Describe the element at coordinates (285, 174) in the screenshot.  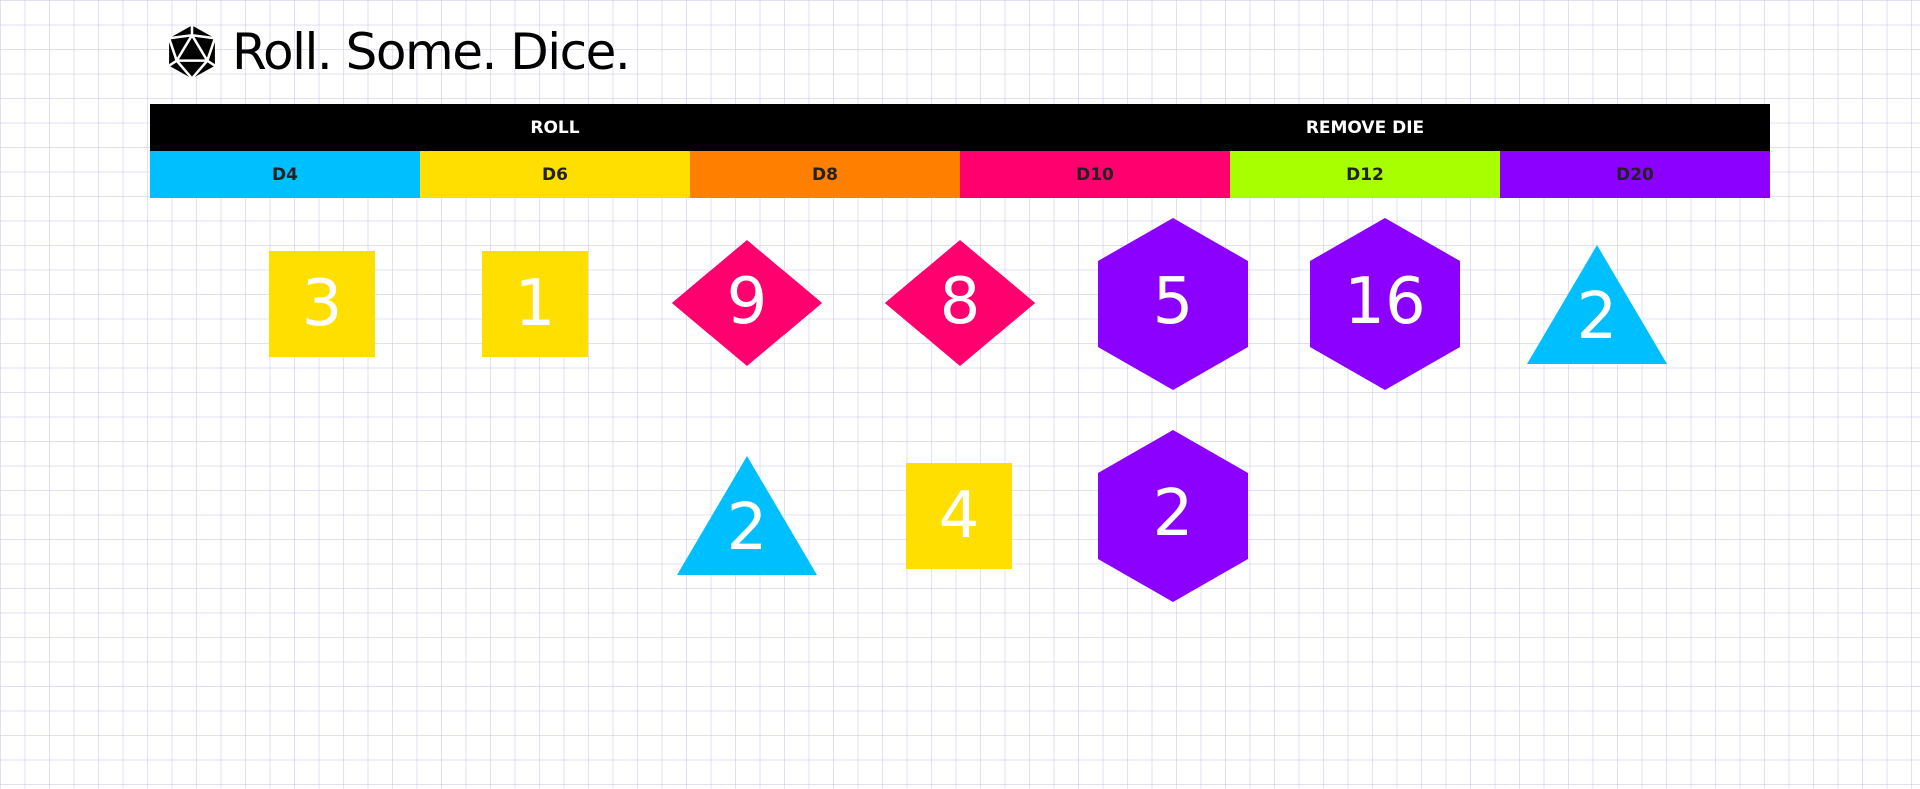
I see `add-d4-button: D4` at that location.